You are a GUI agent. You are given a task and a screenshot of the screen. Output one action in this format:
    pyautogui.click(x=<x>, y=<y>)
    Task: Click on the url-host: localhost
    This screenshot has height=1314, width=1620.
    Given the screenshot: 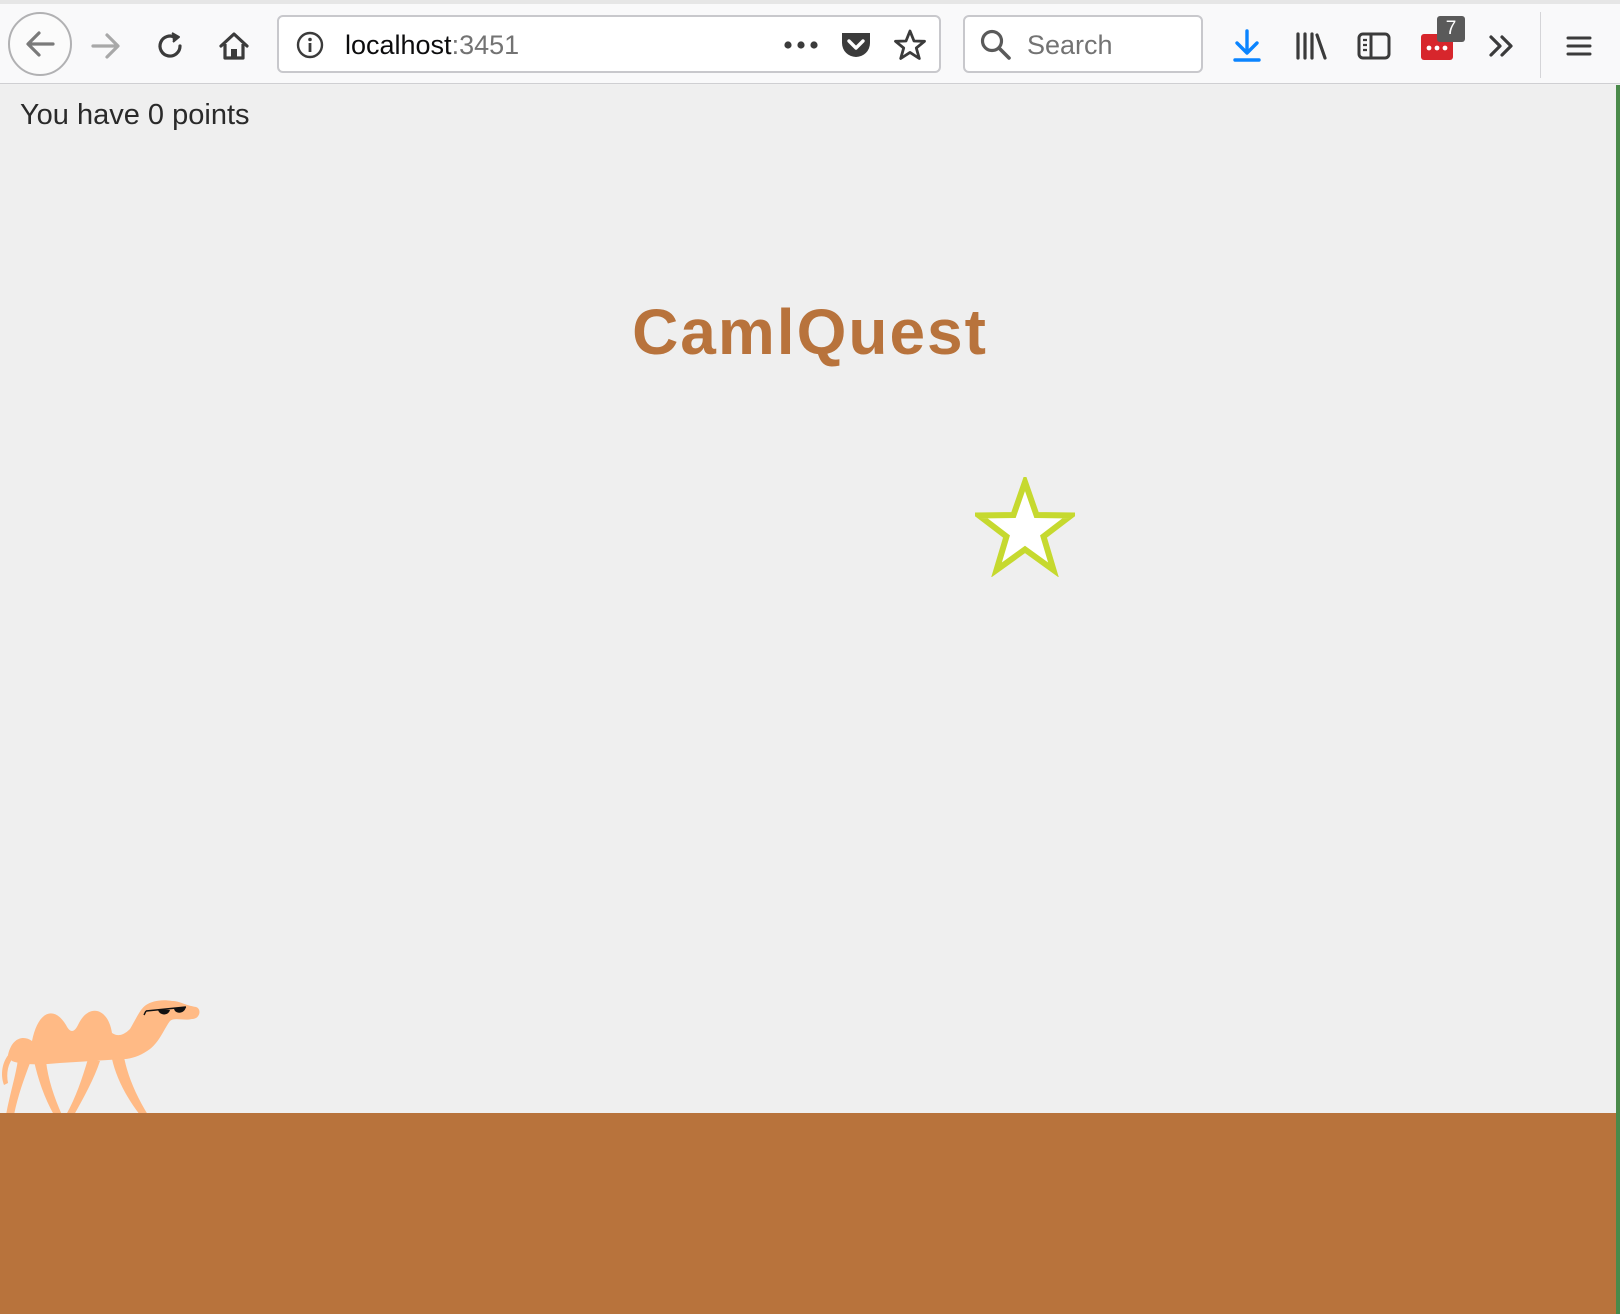 What is the action you would take?
    pyautogui.click(x=398, y=45)
    